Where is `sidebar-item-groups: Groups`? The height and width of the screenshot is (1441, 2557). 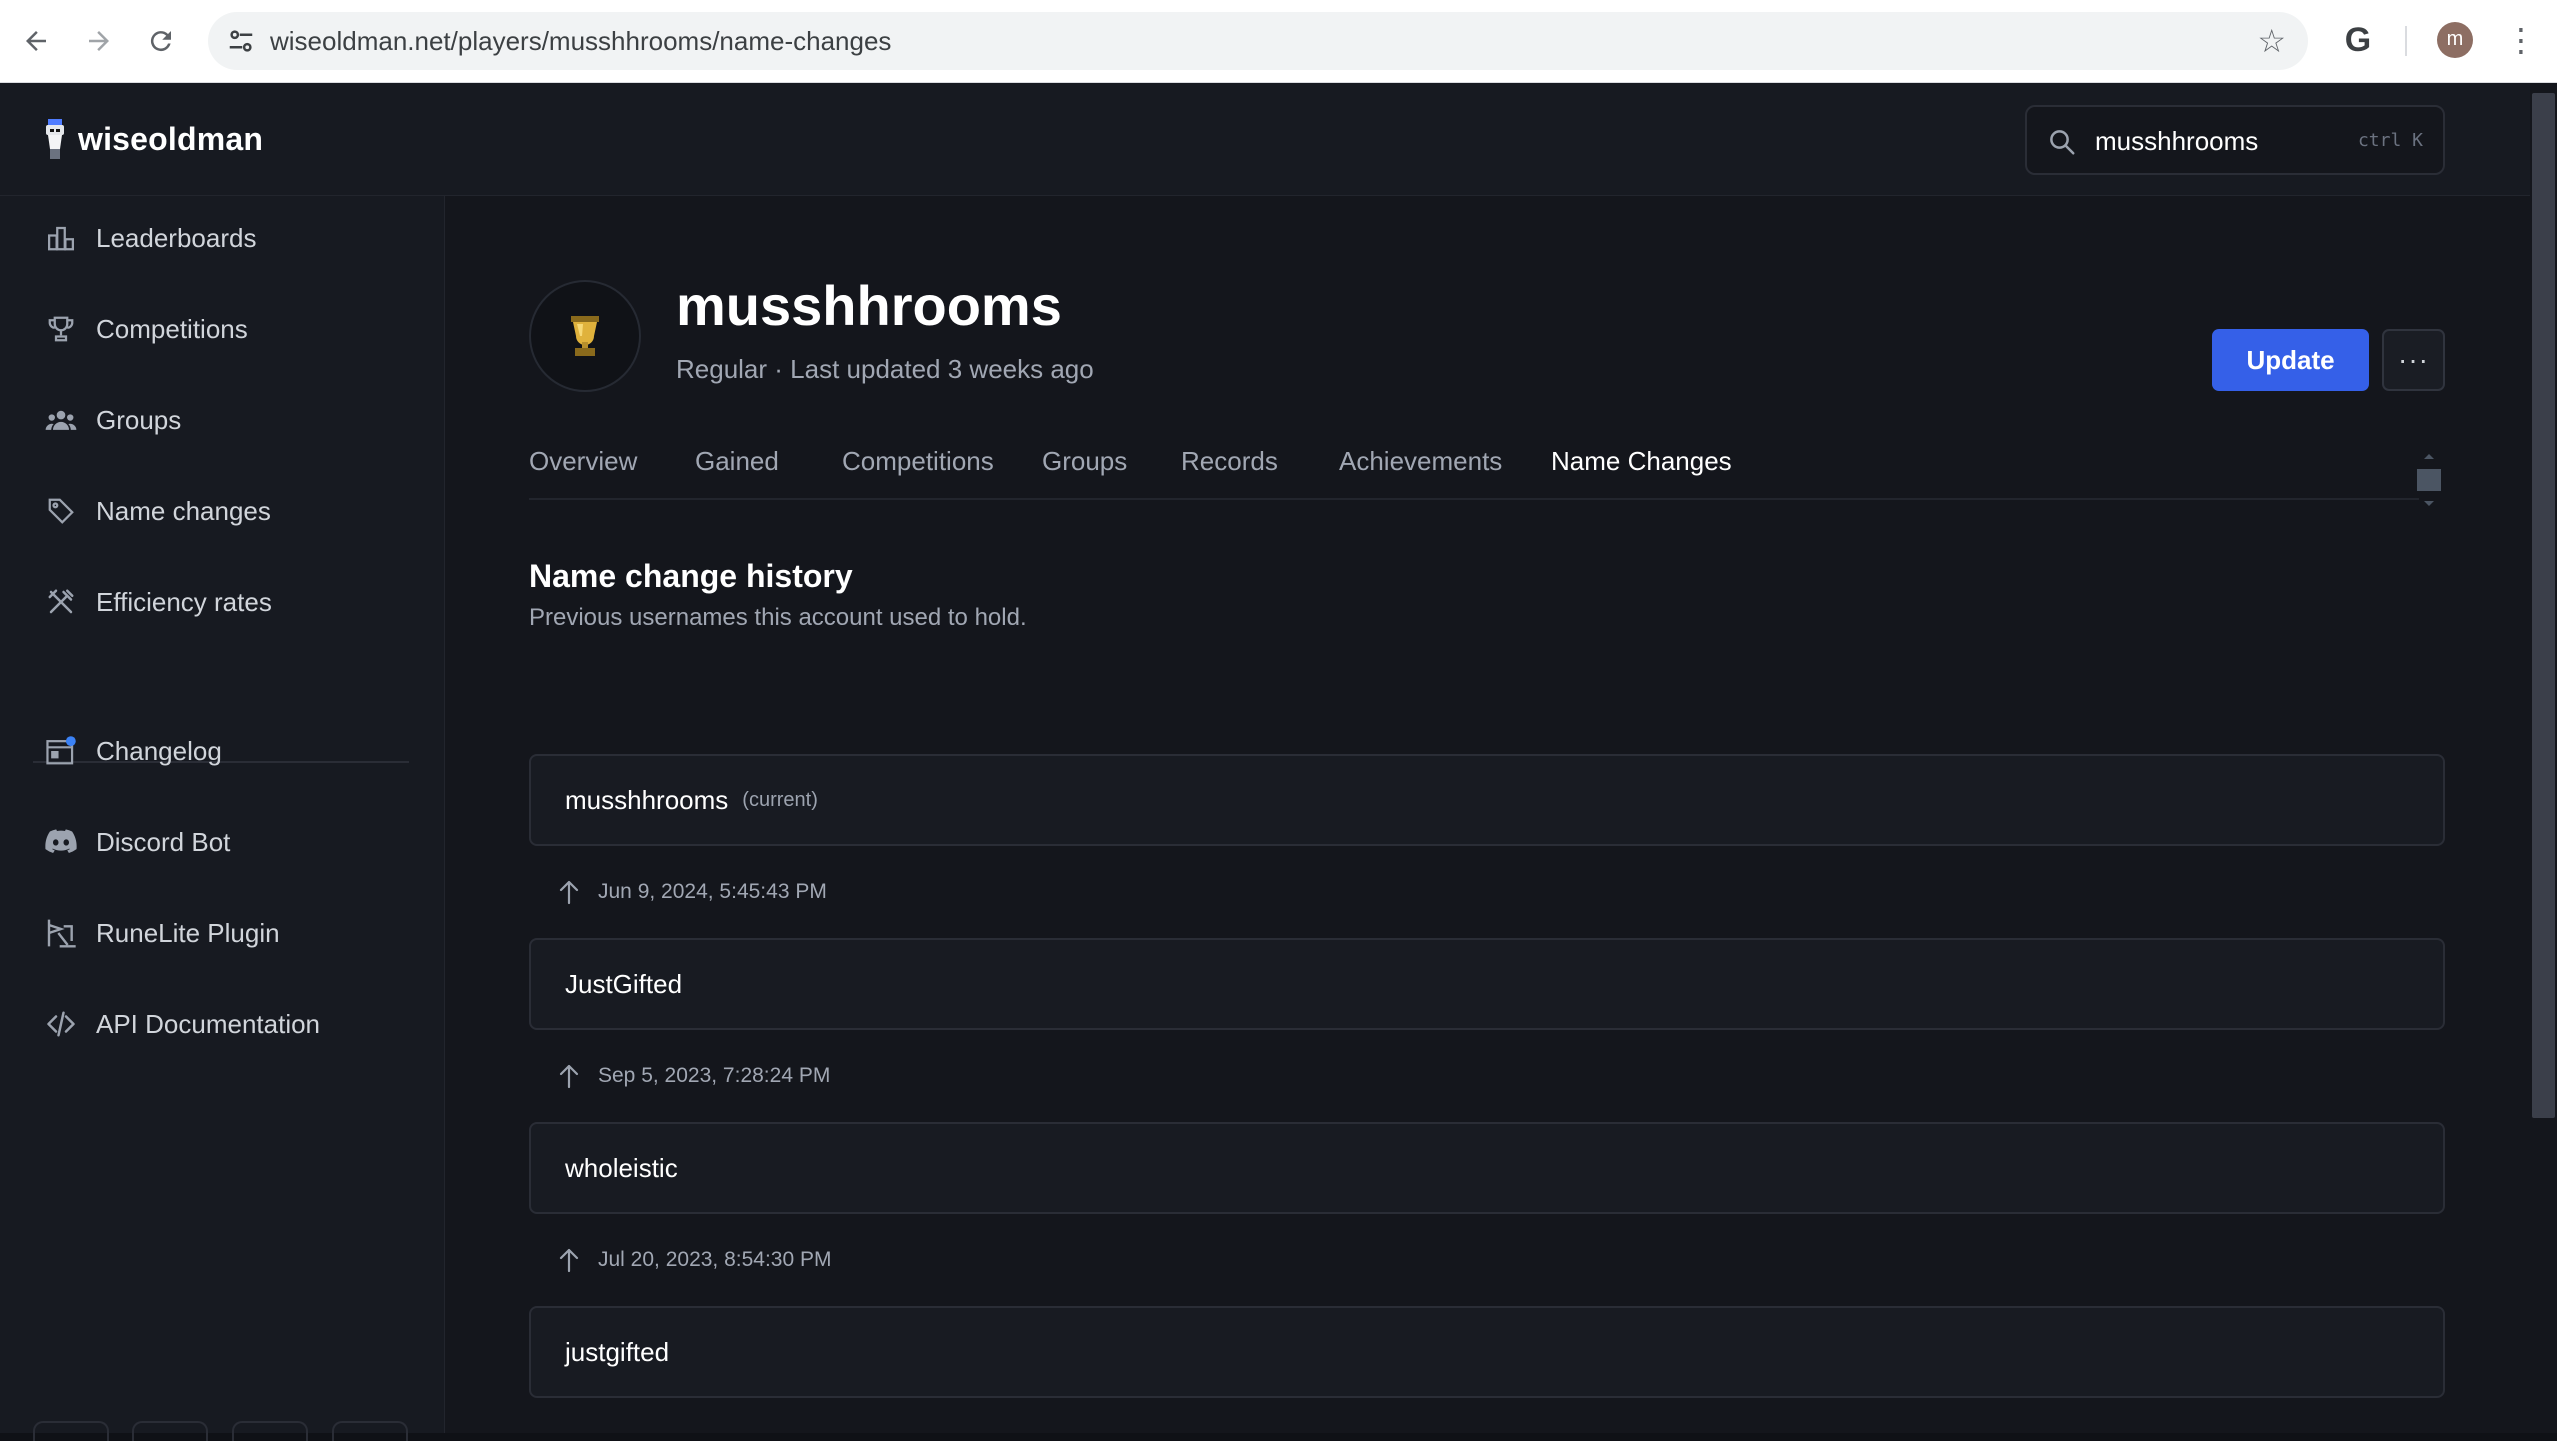
sidebar-item-groups: Groups is located at coordinates (112, 420).